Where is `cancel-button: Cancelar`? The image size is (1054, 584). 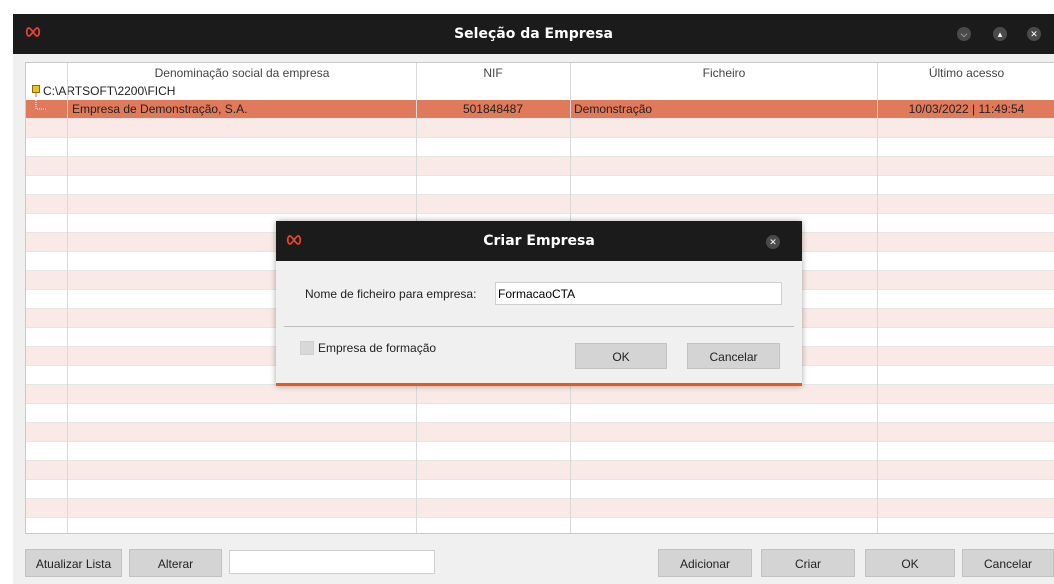
cancel-button: Cancelar is located at coordinates (1008, 563).